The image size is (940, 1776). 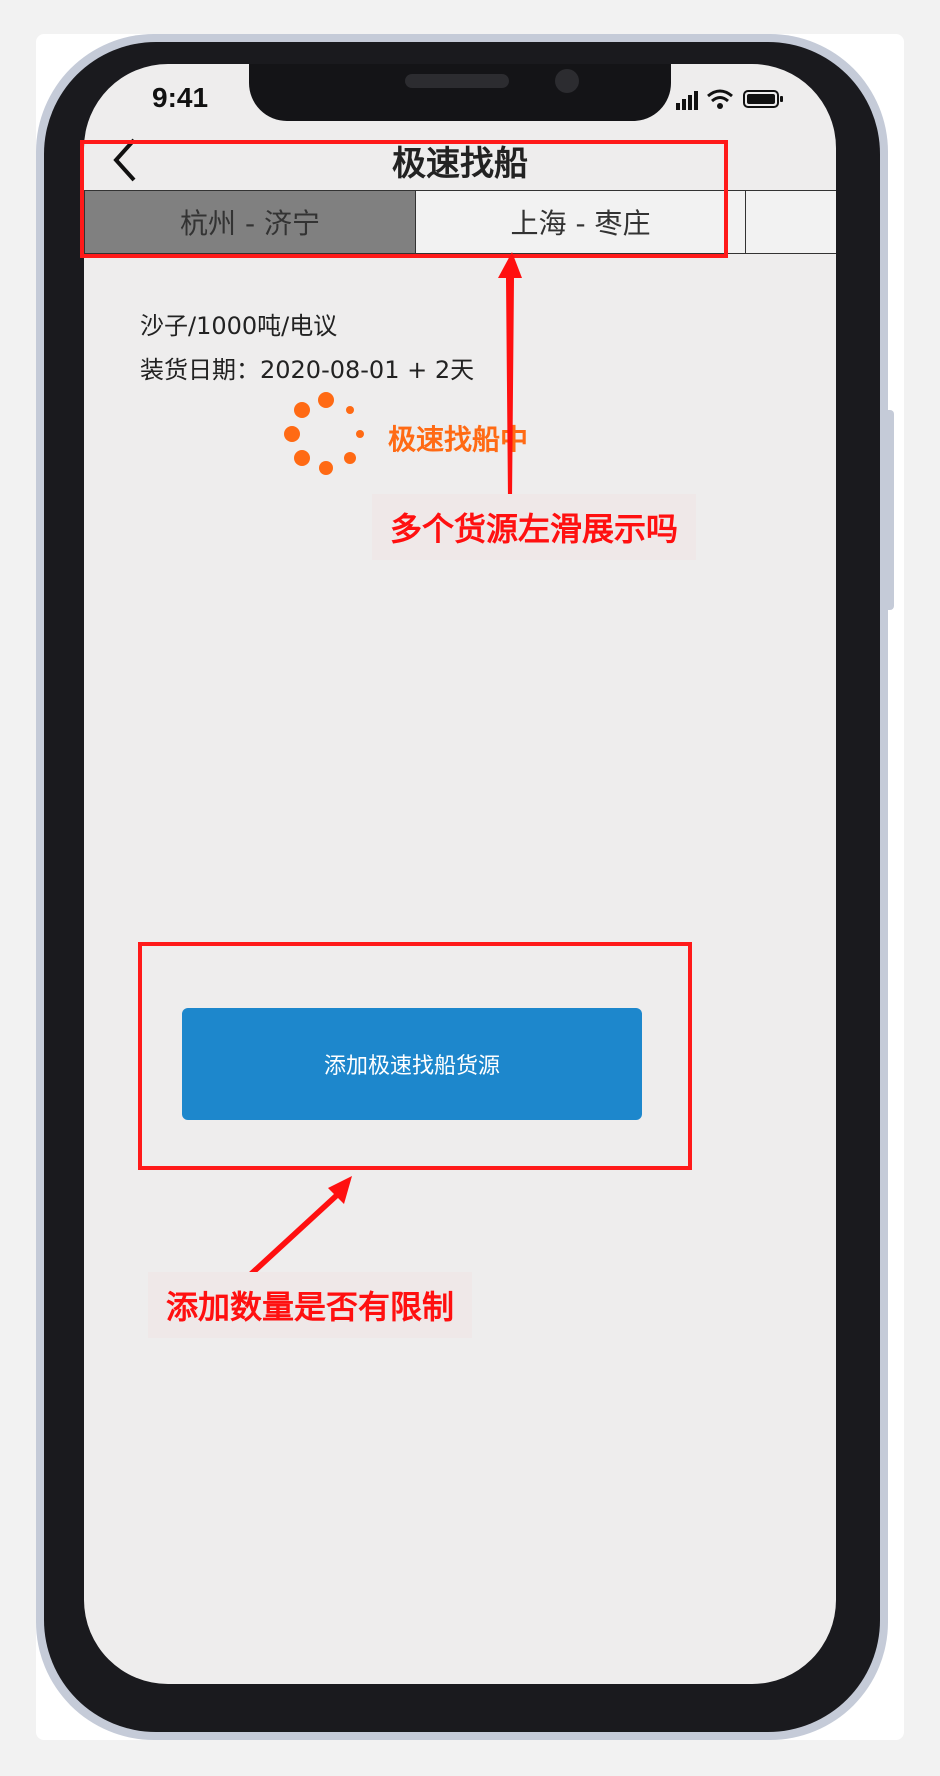 I want to click on cargo-info: 沙子/1000吨/电议 装货日期：2020-08-01 + 2天, so click(x=307, y=348).